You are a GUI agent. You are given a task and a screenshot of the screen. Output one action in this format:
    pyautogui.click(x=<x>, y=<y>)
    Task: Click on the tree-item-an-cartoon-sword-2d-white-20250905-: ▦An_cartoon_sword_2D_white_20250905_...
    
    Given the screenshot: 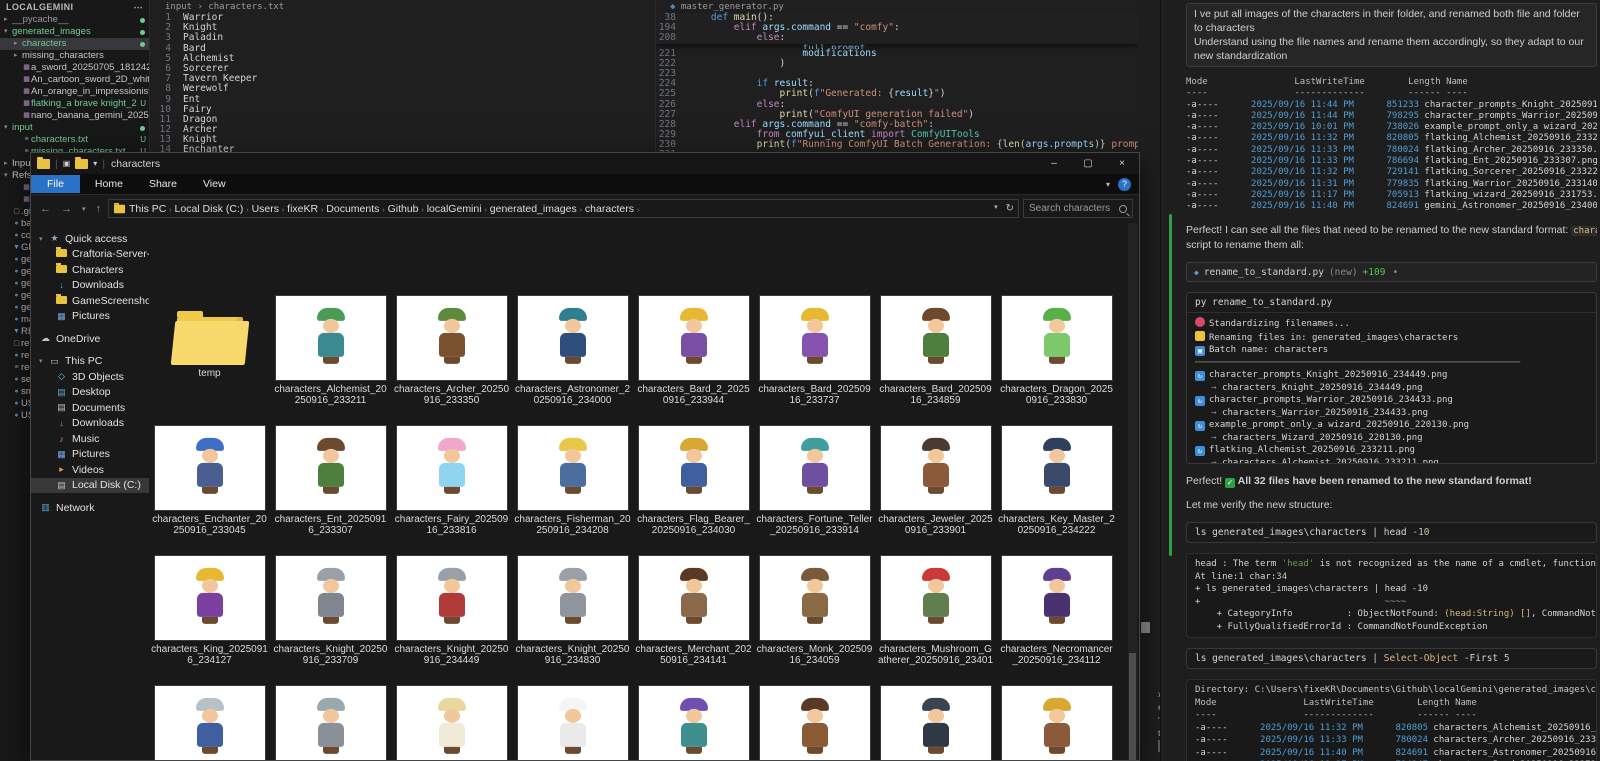 What is the action you would take?
    pyautogui.click(x=74, y=80)
    